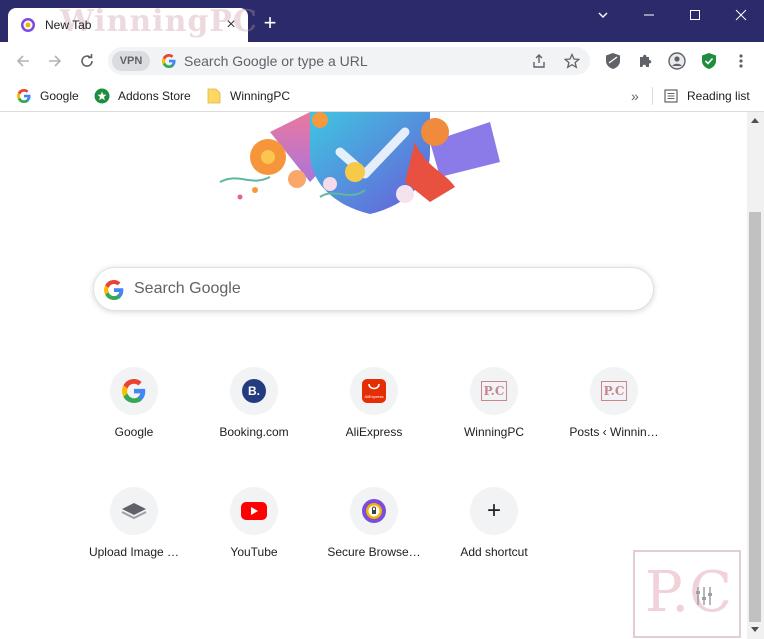 Image resolution: width=764 pixels, height=639 pixels. Describe the element at coordinates (671, 96) in the screenshot. I see `reading-list-icon` at that location.